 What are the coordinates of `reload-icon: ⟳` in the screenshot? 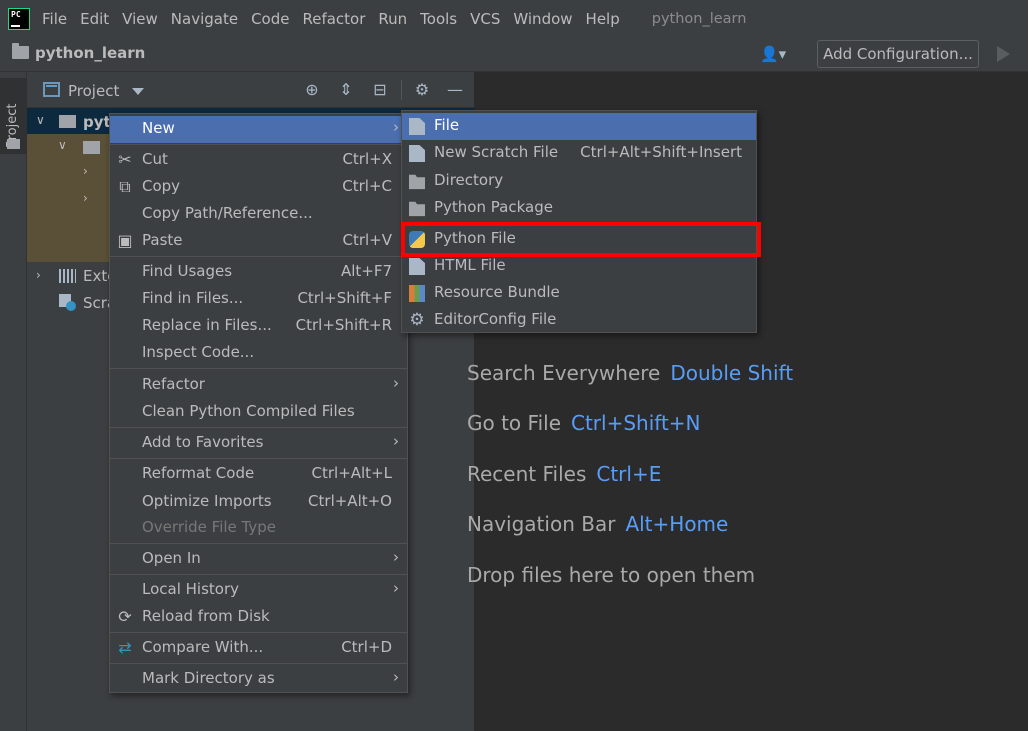 It's located at (125, 616).